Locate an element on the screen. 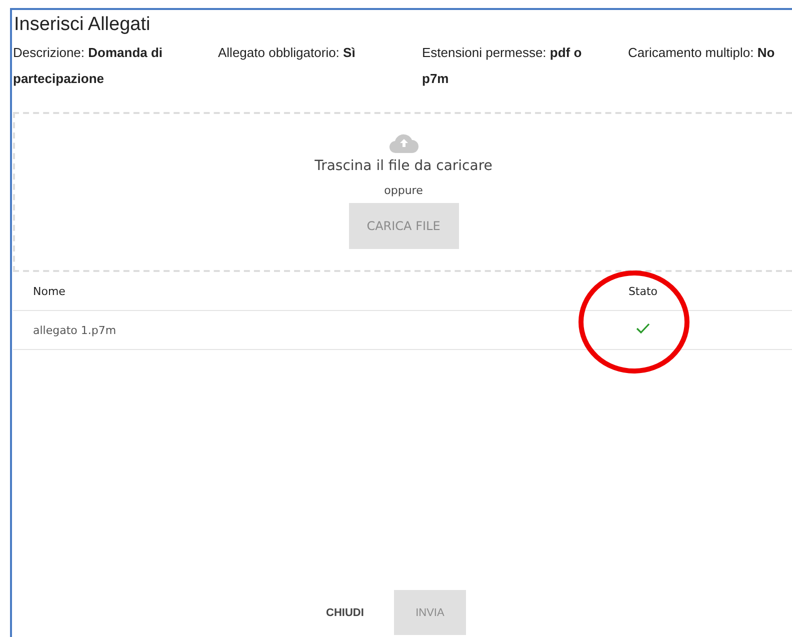  detail-text: Caricamento multiplo: No is located at coordinates (702, 53).